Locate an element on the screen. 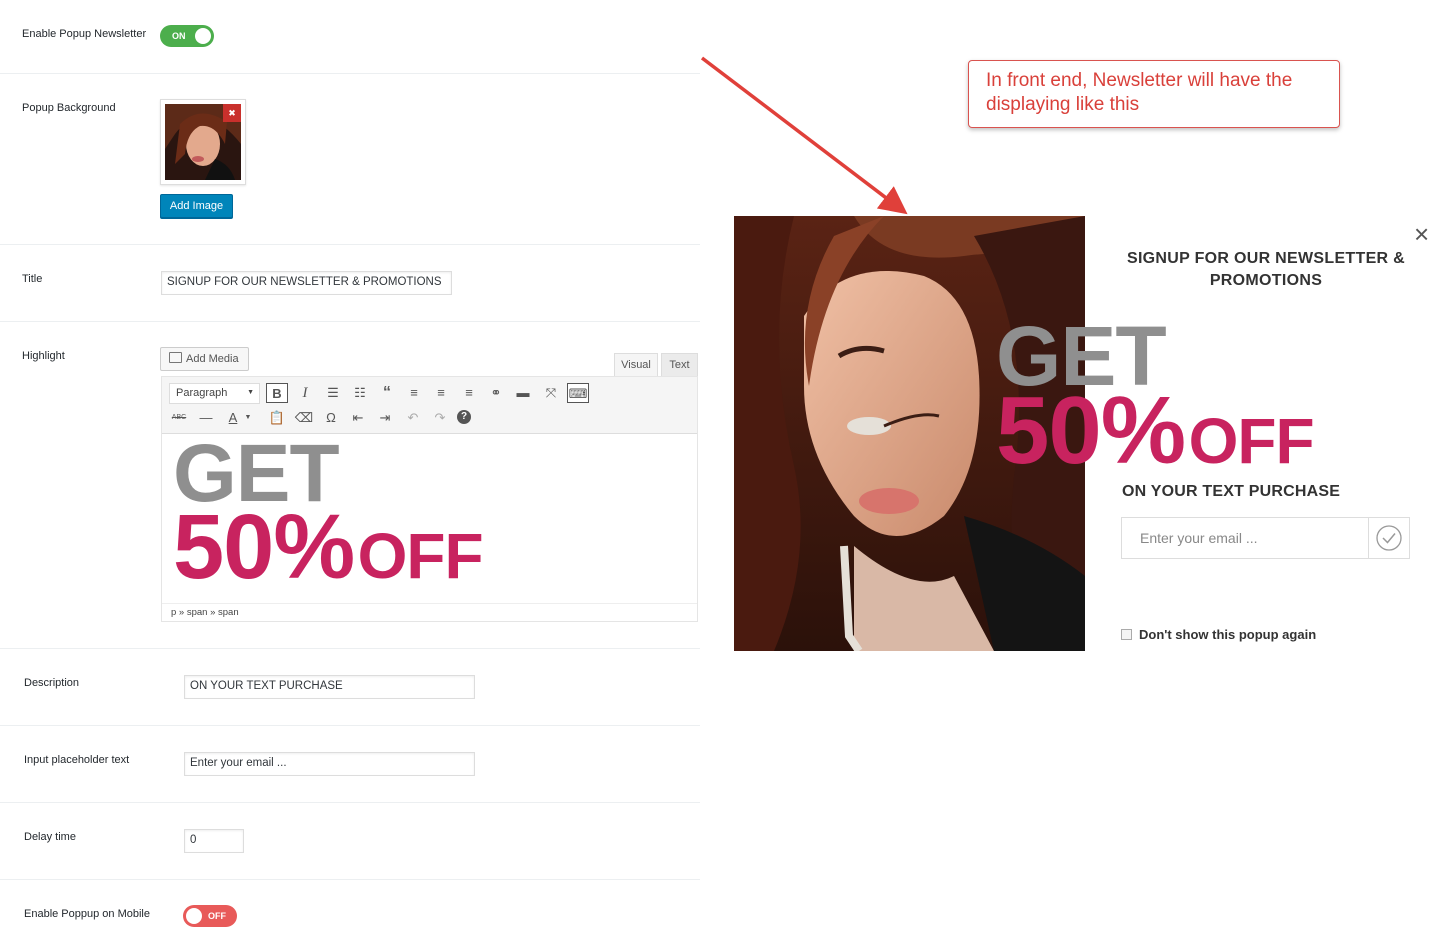 This screenshot has height=951, width=1435. dont-show-label: Don't show this popup again is located at coordinates (1228, 634).